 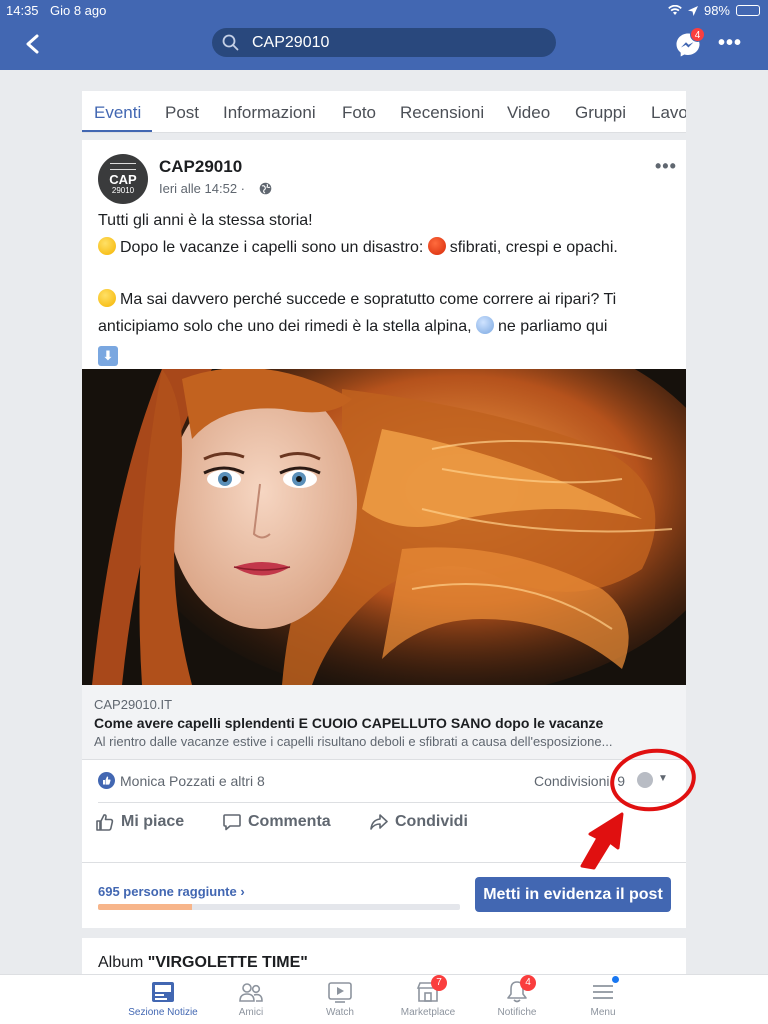 I want to click on battery-icon, so click(x=748, y=10).